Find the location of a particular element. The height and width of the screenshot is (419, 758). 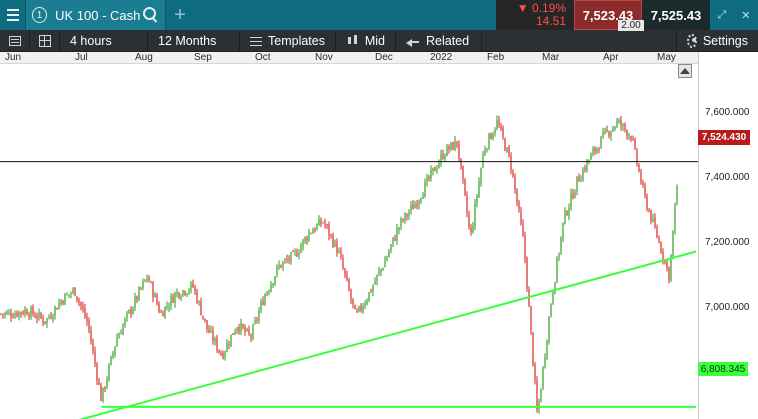

top-bar-spacer is located at coordinates (345, 15).